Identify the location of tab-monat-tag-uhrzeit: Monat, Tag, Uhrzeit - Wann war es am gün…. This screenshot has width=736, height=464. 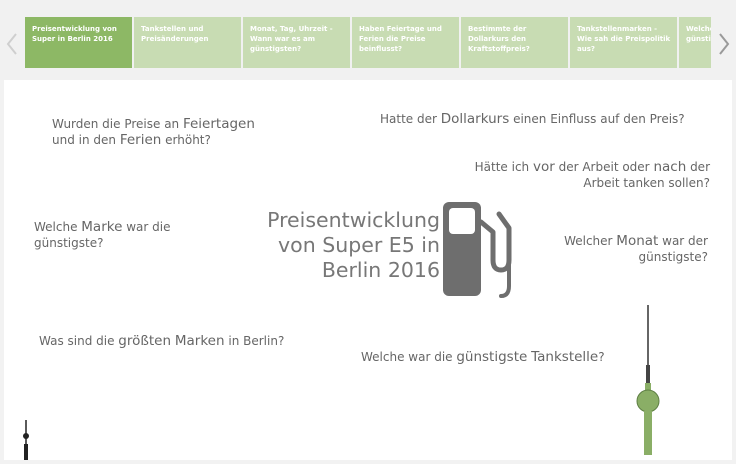
(296, 42).